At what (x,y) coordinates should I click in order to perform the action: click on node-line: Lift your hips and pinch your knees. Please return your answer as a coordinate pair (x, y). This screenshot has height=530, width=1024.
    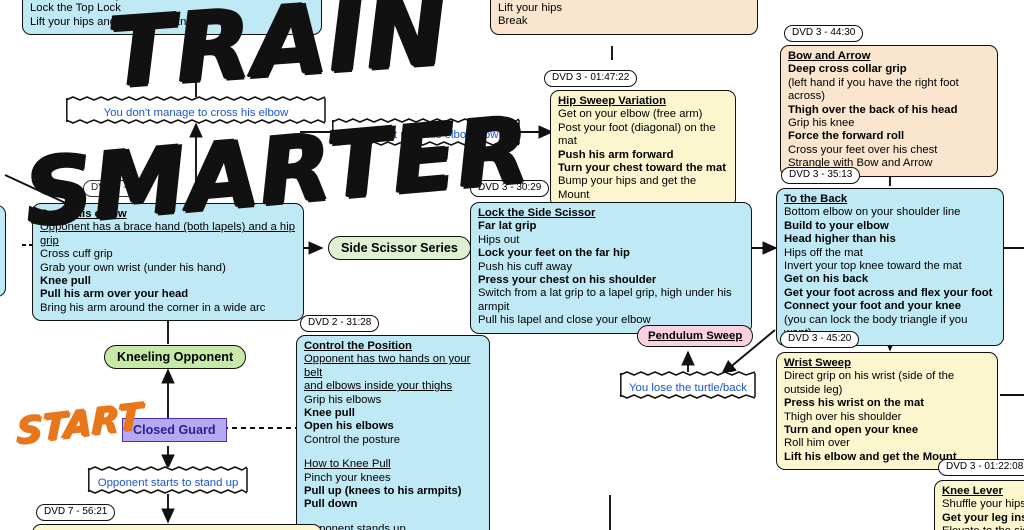
    Looking at the image, I should click on (117, 21).